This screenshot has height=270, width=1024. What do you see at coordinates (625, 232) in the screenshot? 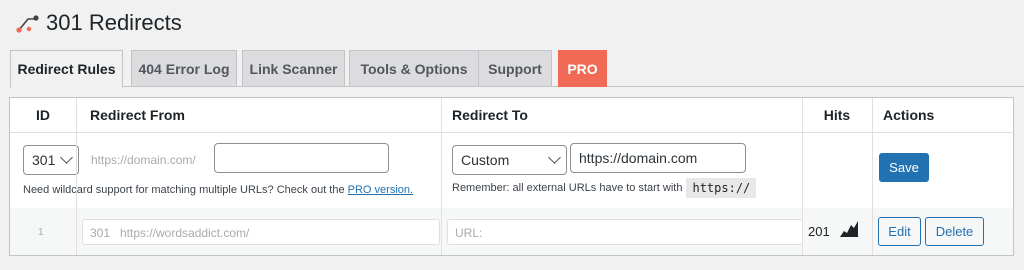
I see `redirect-to-field` at bounding box center [625, 232].